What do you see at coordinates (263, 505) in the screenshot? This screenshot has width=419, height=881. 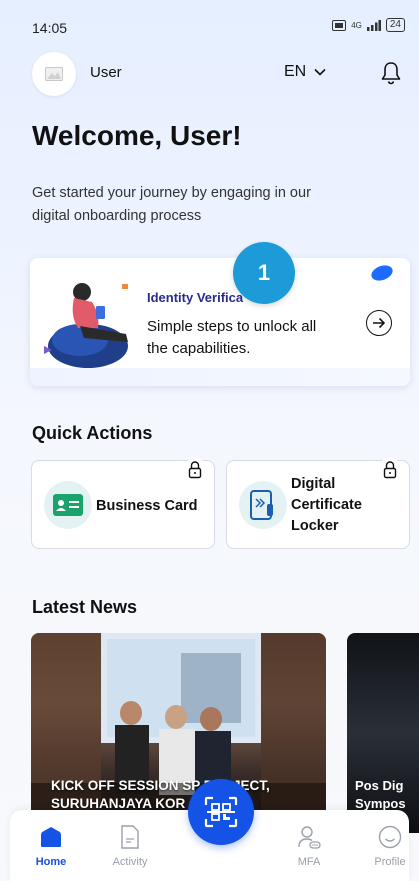 I see `certificate-locker-icon` at bounding box center [263, 505].